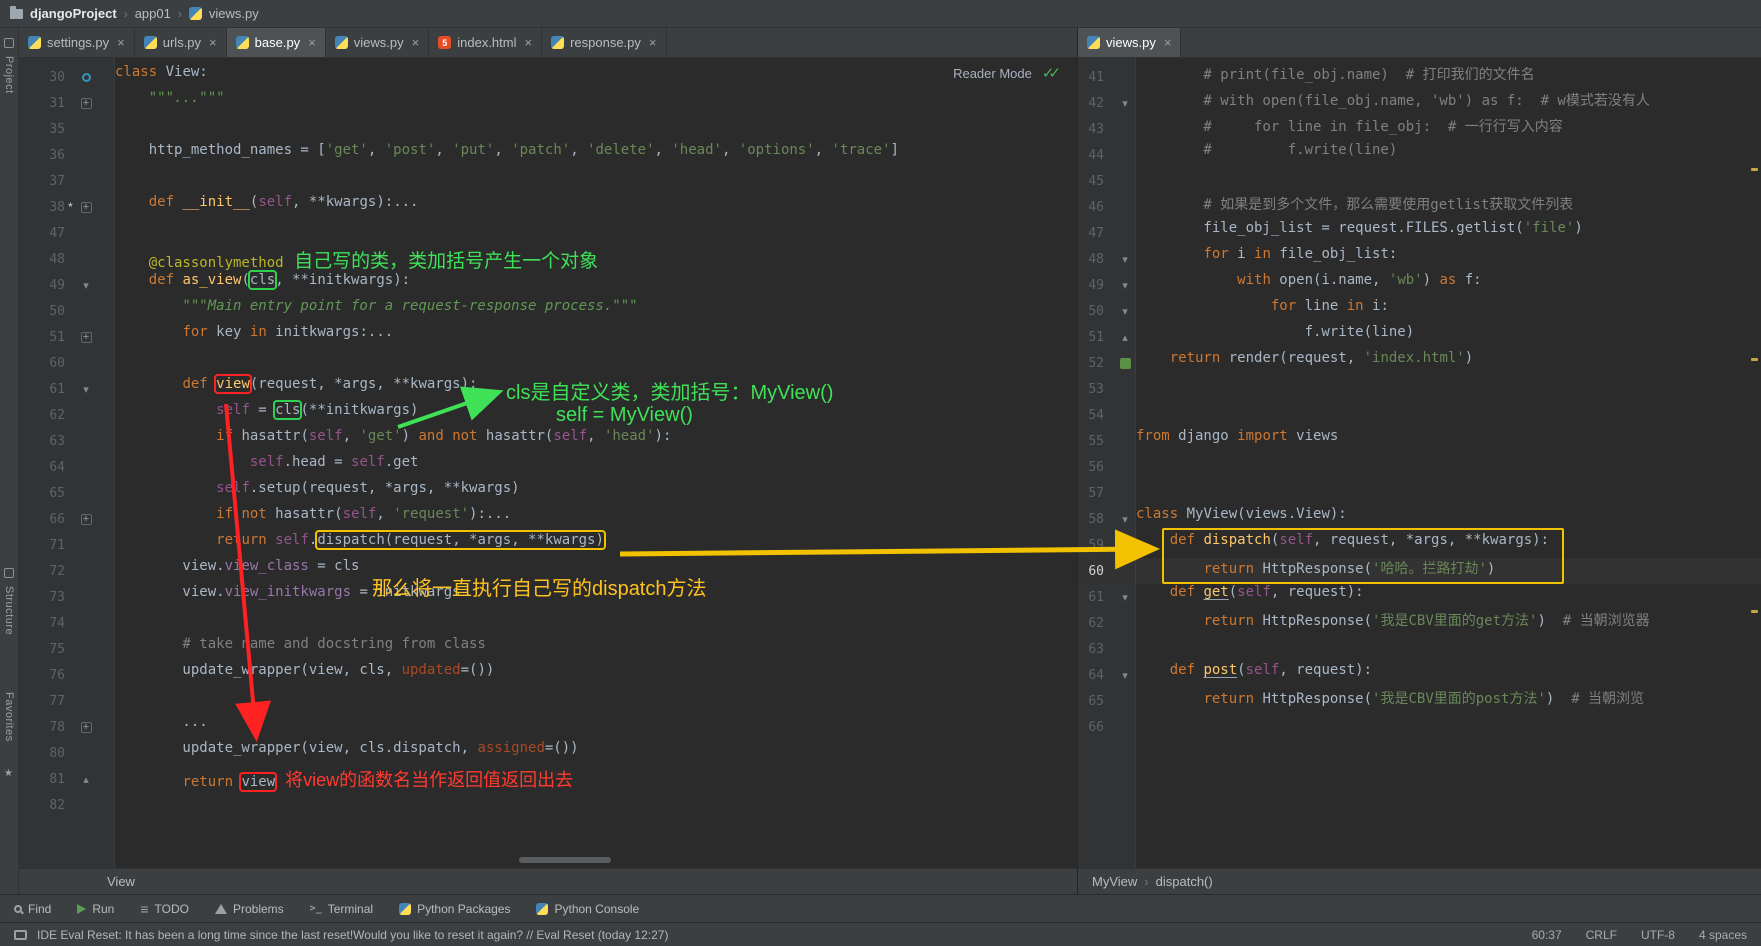 Image resolution: width=1761 pixels, height=946 pixels. I want to click on line-number: 64, so click(42, 467).